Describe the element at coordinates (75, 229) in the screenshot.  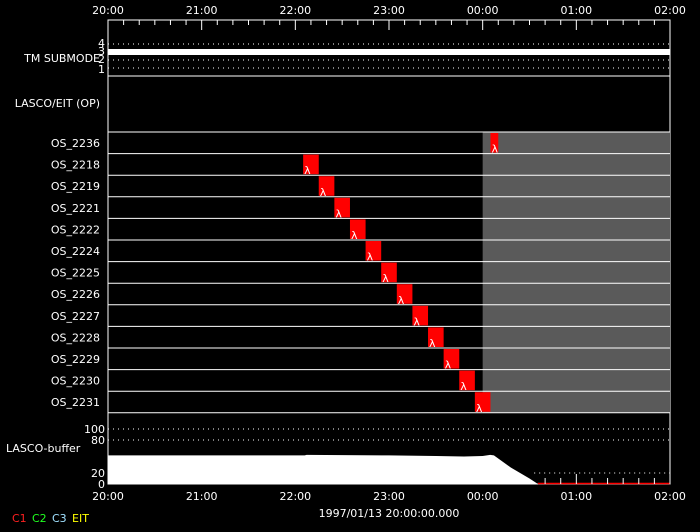
I see `row-label-os_2222: OS_2222` at that location.